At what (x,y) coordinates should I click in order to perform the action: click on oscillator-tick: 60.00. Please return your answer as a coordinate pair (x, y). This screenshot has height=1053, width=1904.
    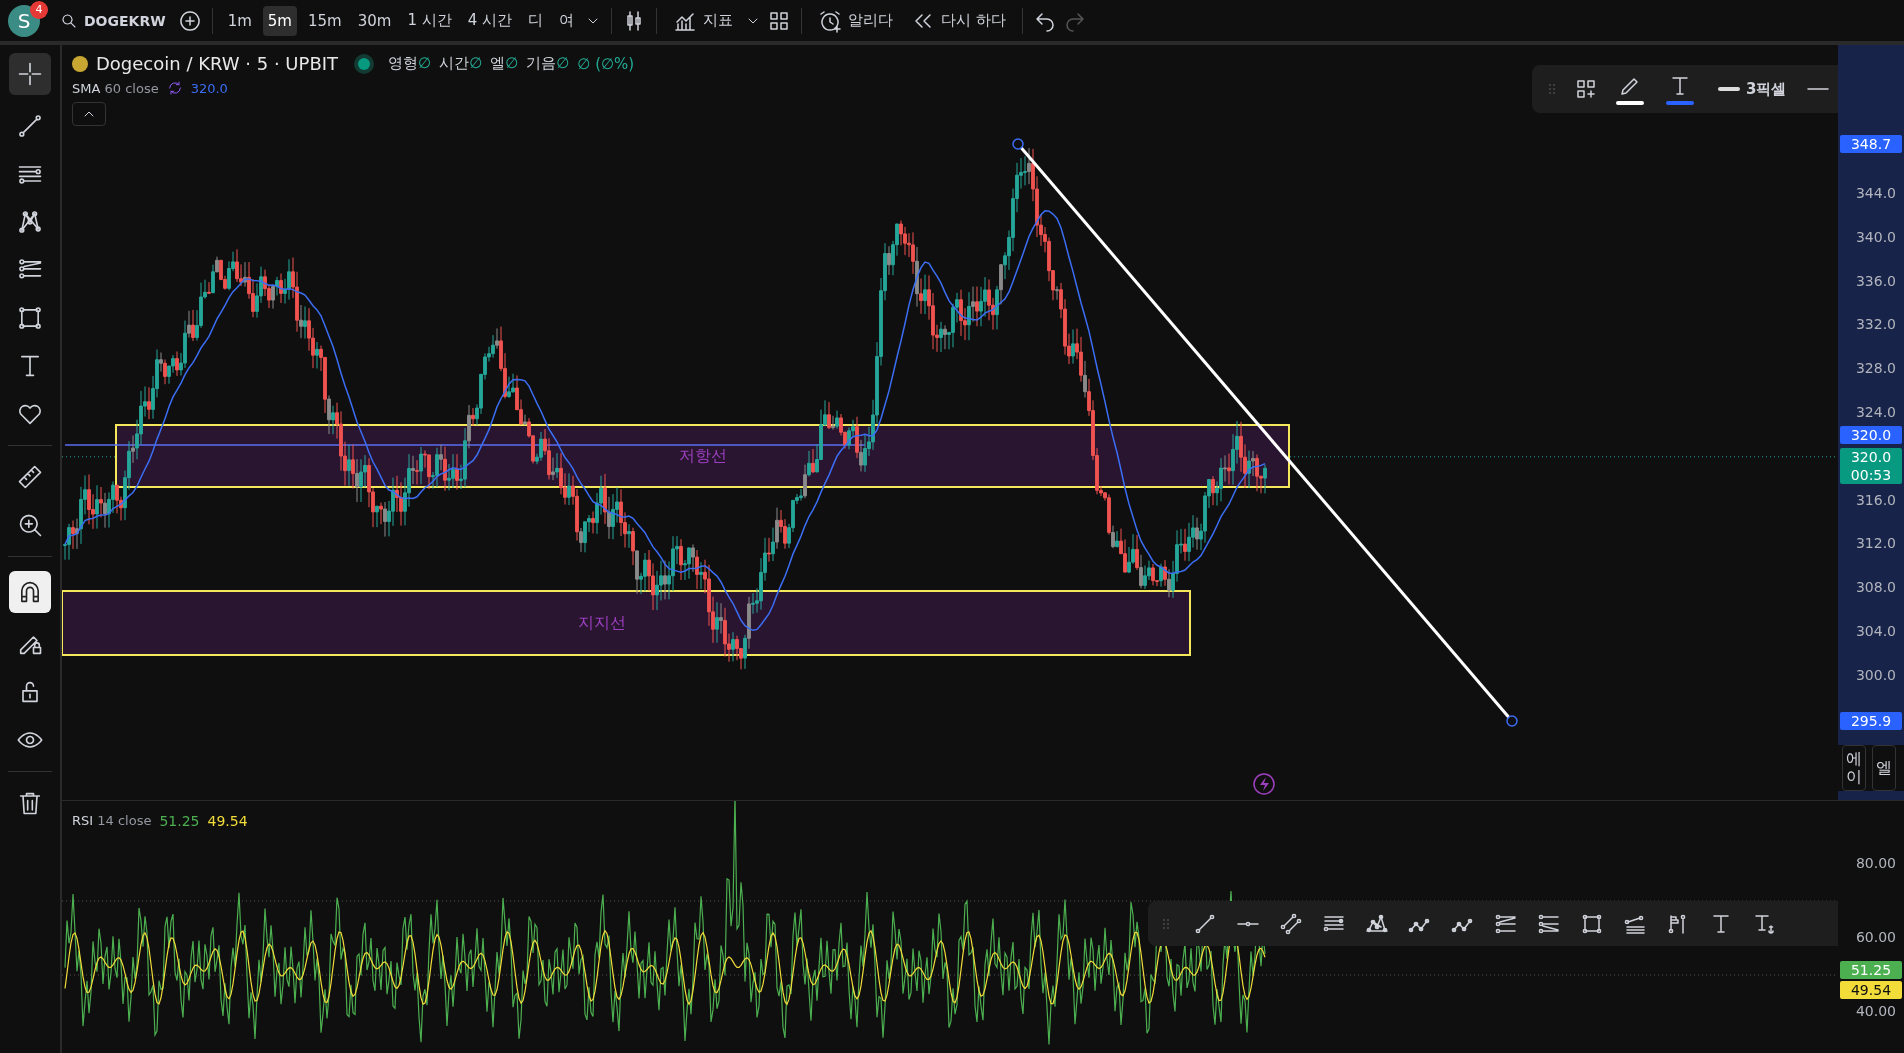
    Looking at the image, I should click on (1875, 937).